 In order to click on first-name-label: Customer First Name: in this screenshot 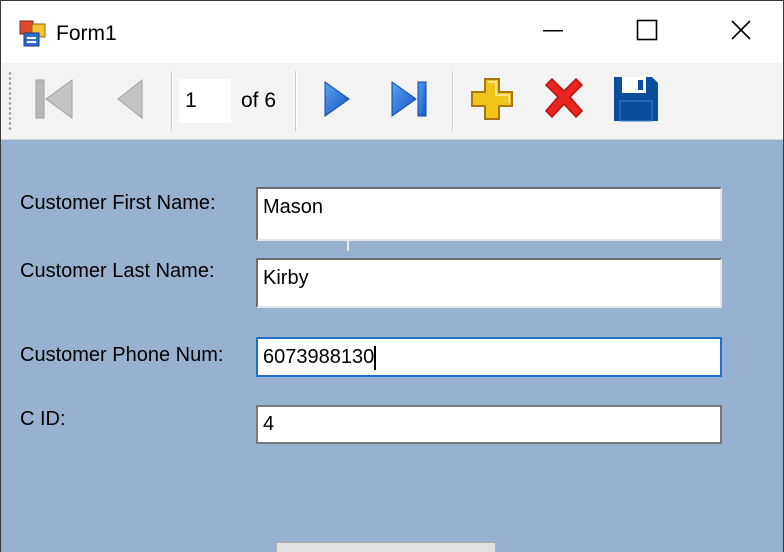, I will do `click(118, 203)`.